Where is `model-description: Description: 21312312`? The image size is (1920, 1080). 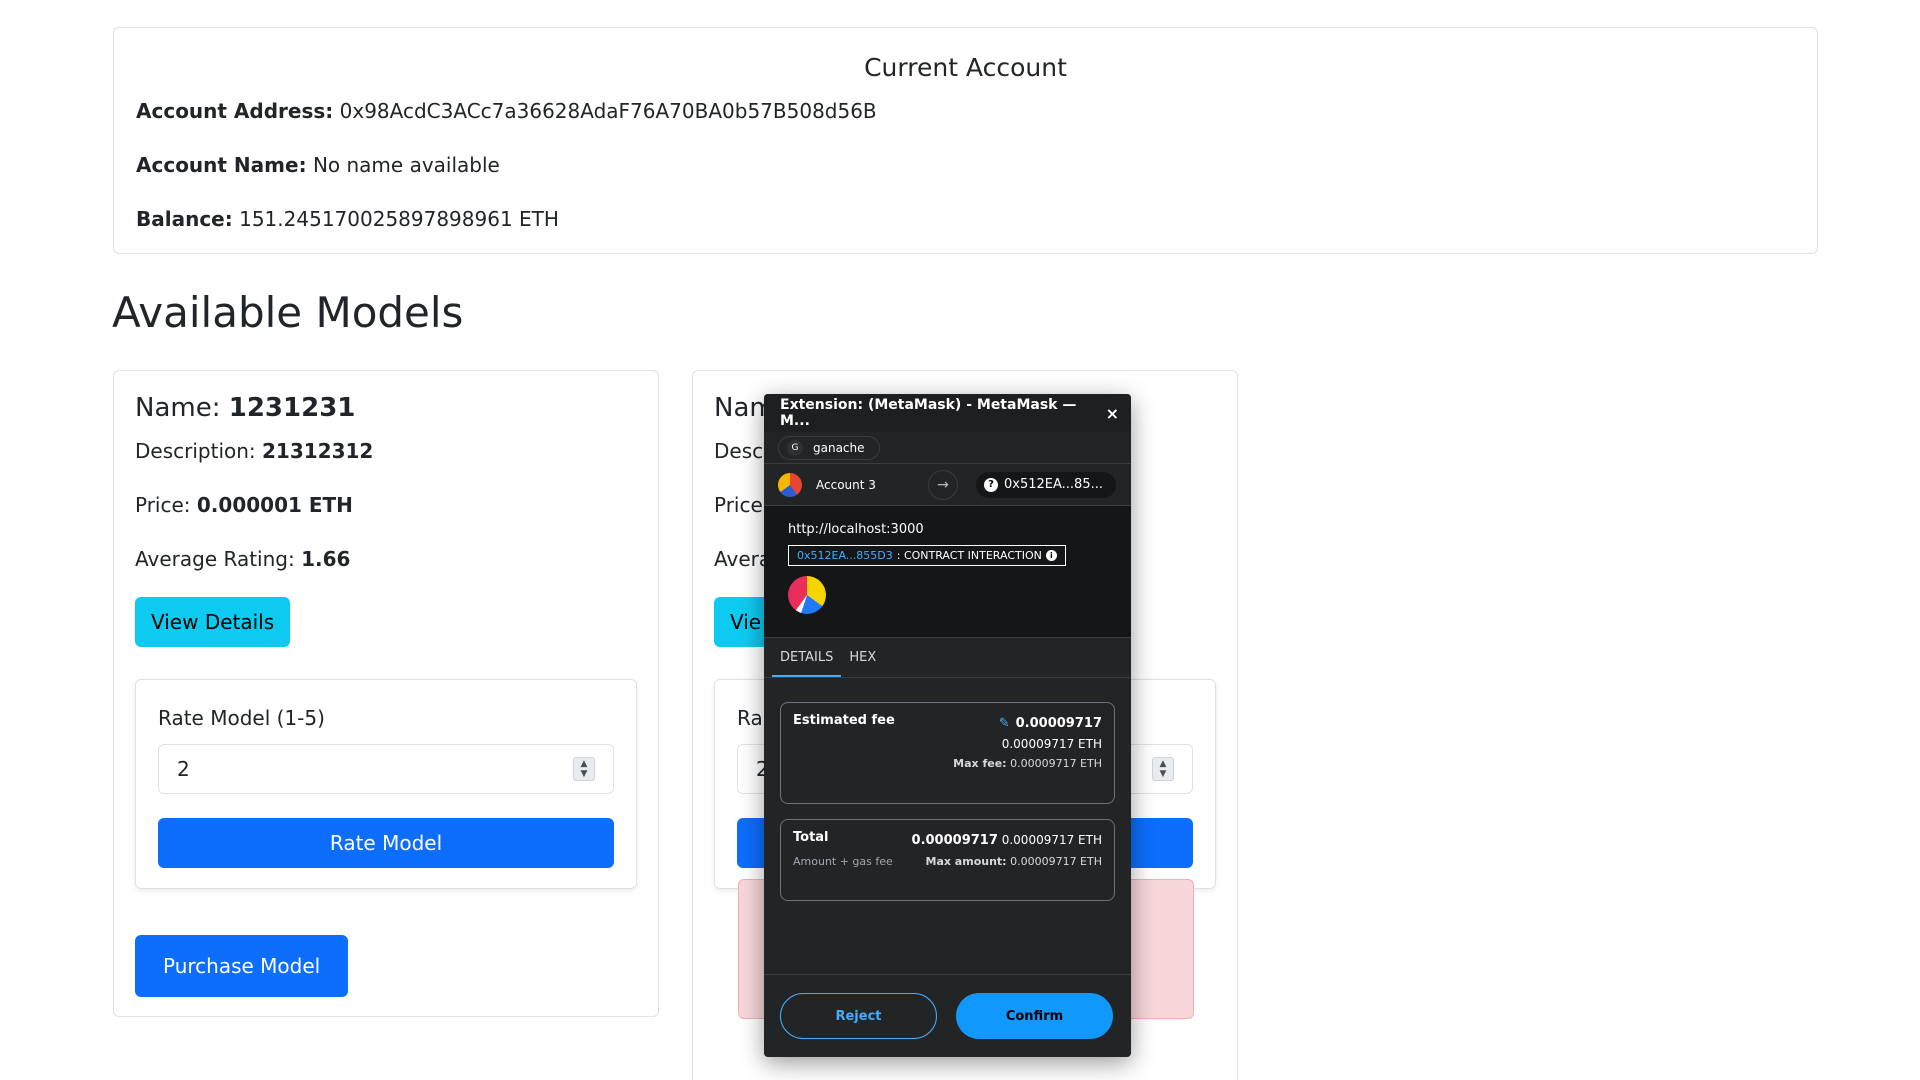
model-description: Description: 21312312 is located at coordinates (254, 451).